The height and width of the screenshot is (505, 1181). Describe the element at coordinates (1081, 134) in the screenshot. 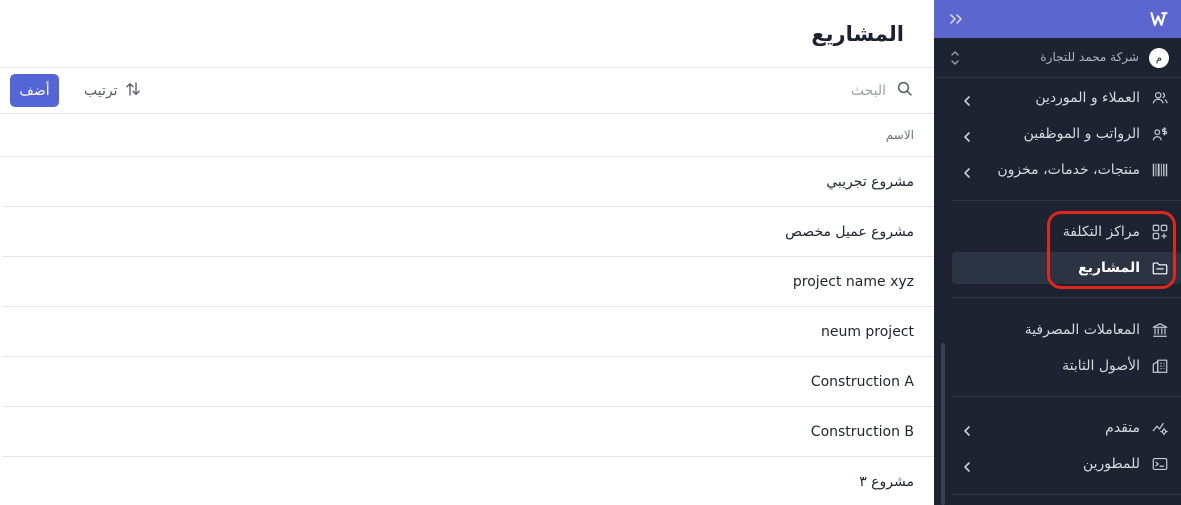

I see `sidebar-item-label: الرواتب و الموظفين` at that location.